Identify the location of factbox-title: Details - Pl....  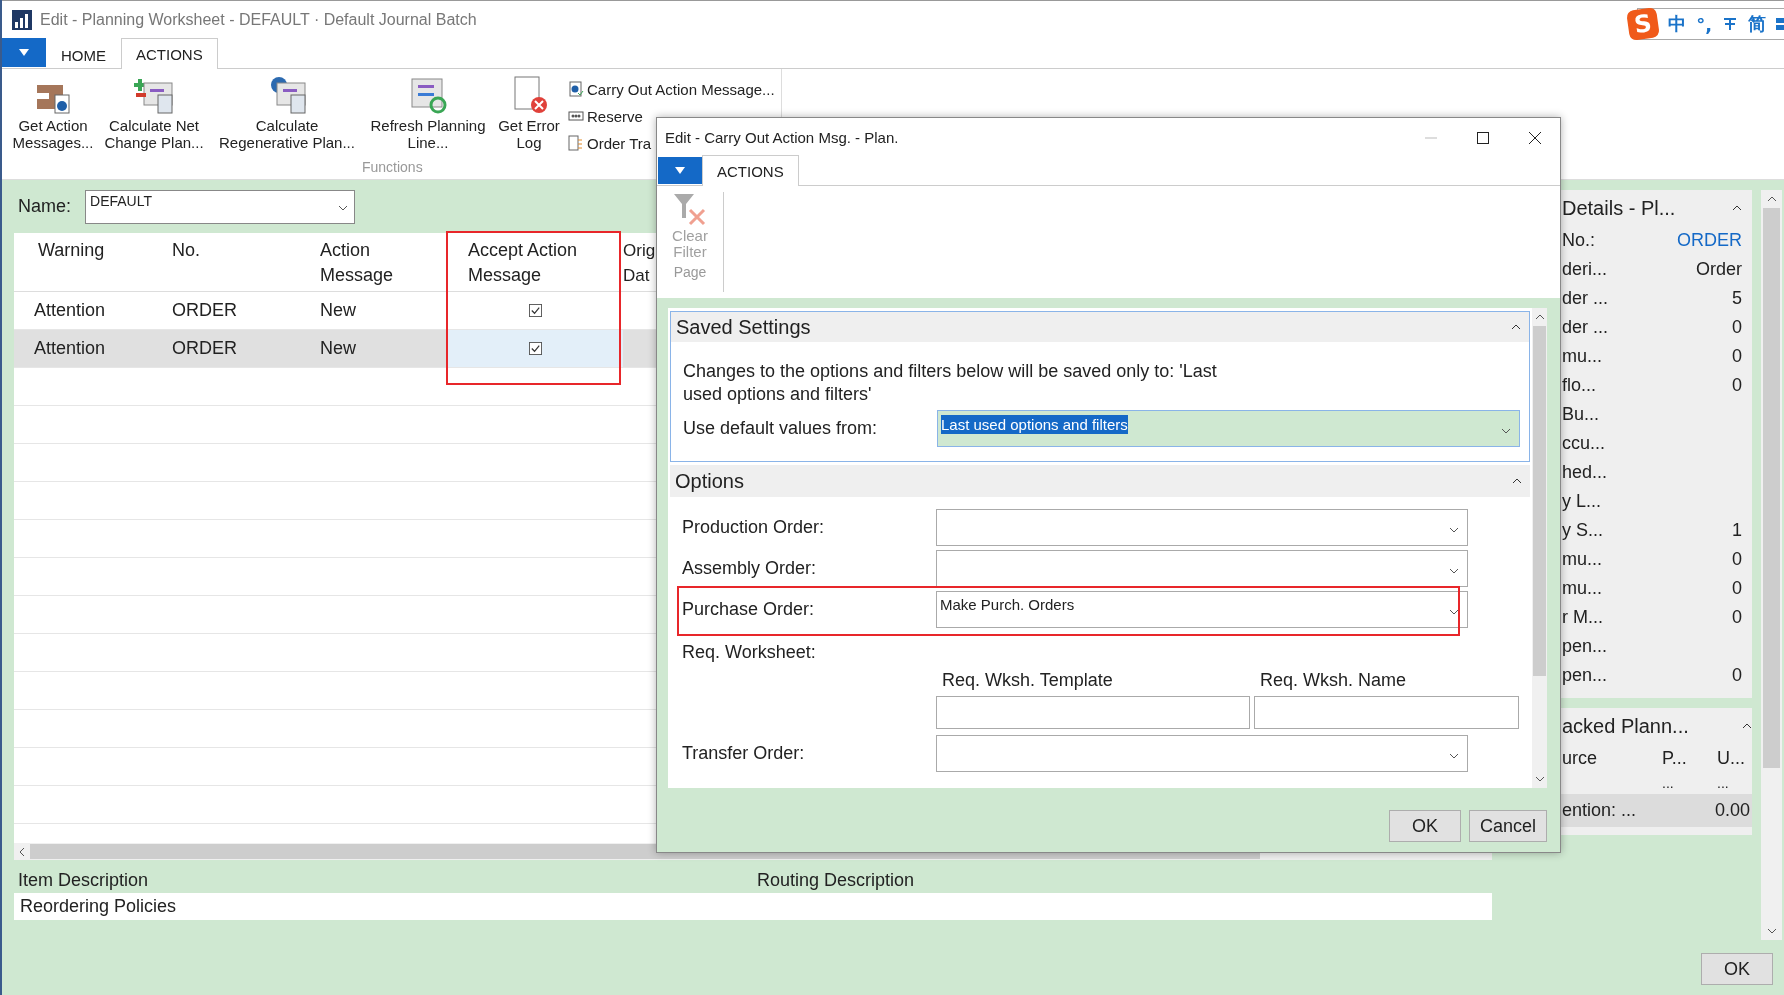
(1619, 208).